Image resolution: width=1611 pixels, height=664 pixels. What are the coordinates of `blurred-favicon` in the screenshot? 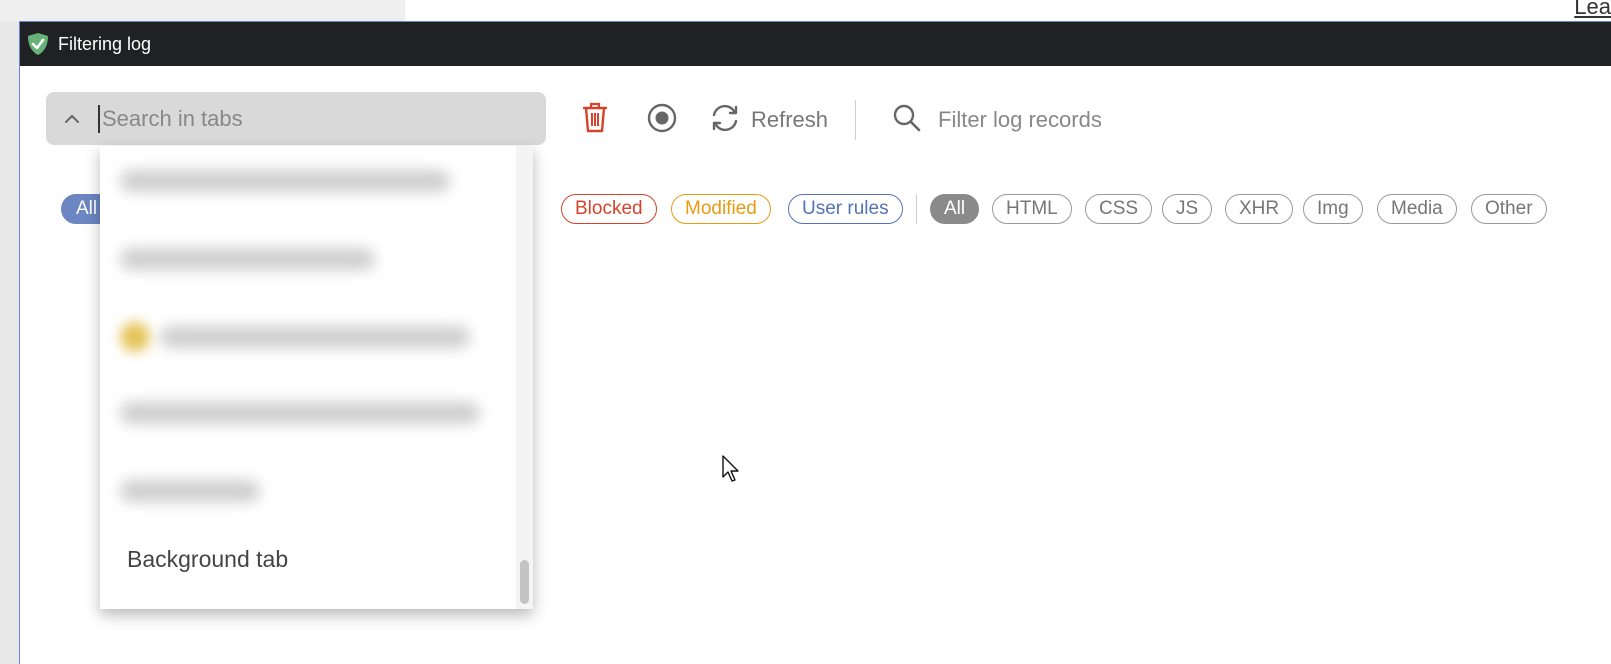 It's located at (135, 337).